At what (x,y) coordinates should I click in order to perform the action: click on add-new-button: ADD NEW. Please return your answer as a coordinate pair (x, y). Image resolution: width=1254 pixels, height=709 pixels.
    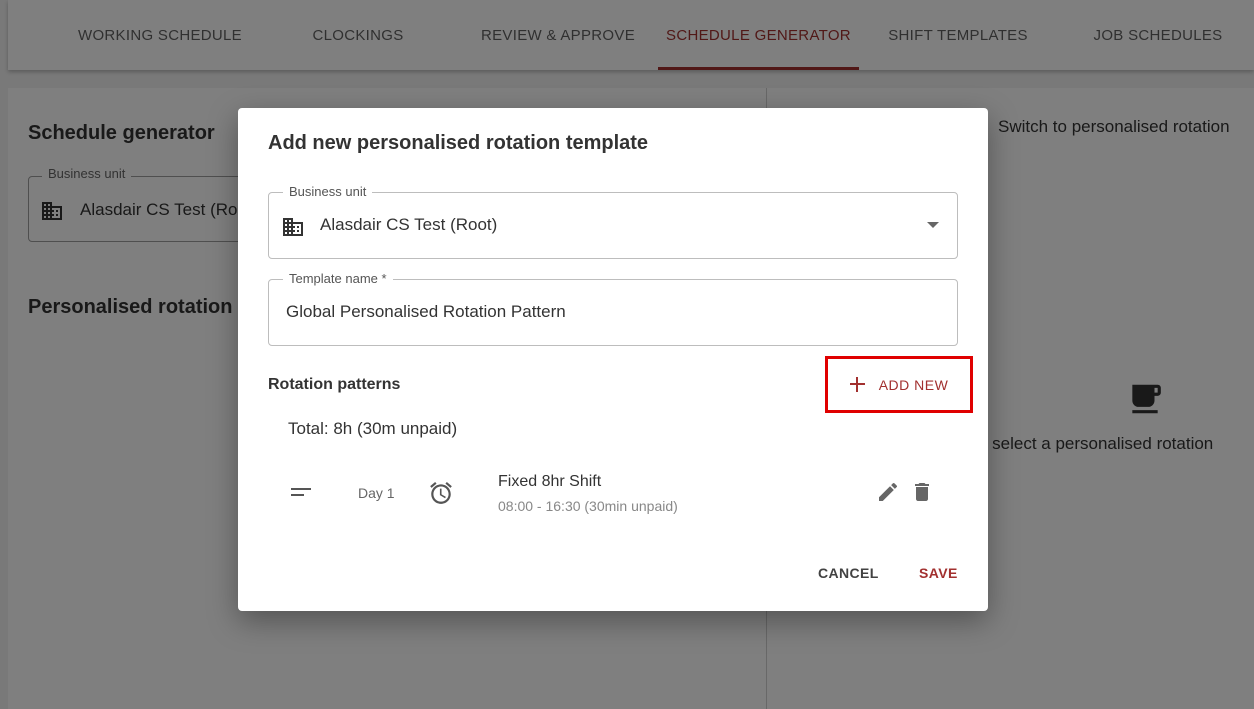
    Looking at the image, I should click on (899, 384).